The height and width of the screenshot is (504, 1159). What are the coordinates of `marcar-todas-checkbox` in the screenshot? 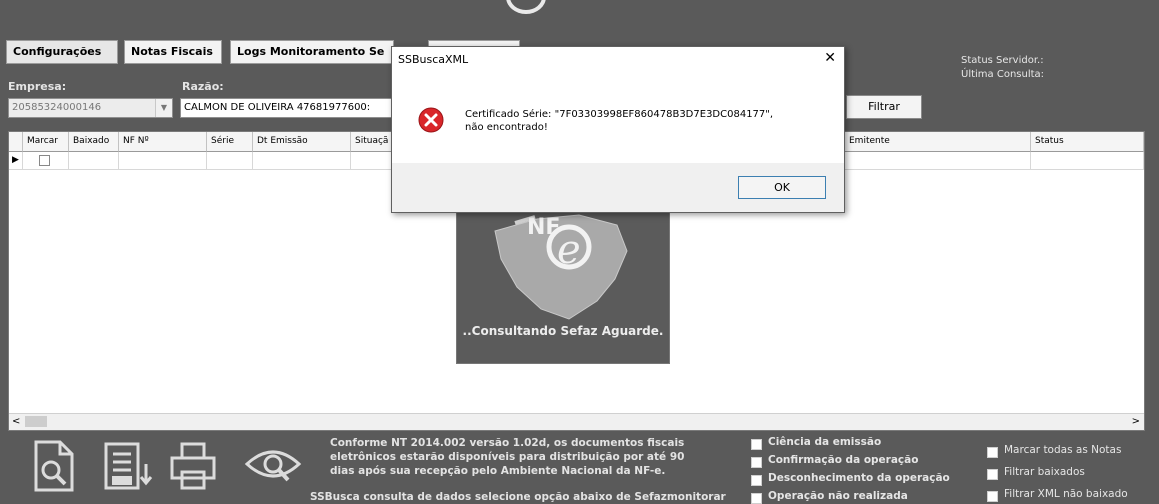 It's located at (992, 452).